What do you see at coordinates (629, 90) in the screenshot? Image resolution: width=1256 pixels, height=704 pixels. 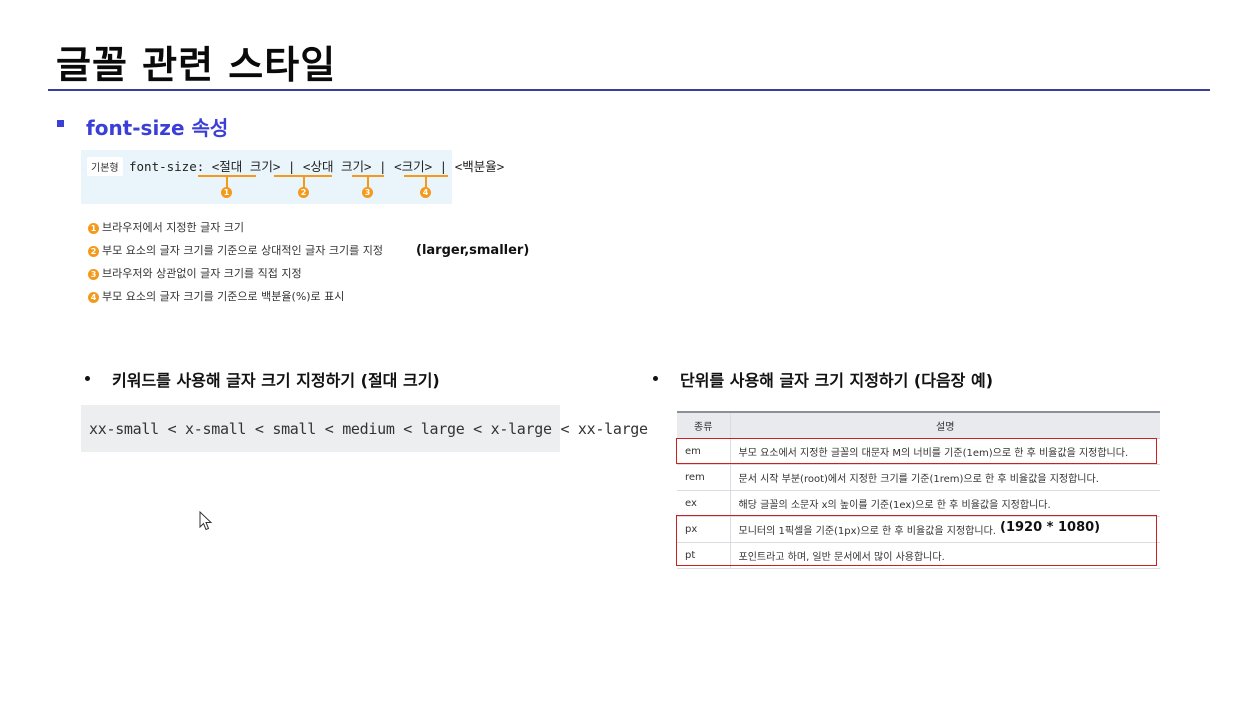 I see `title-divider` at bounding box center [629, 90].